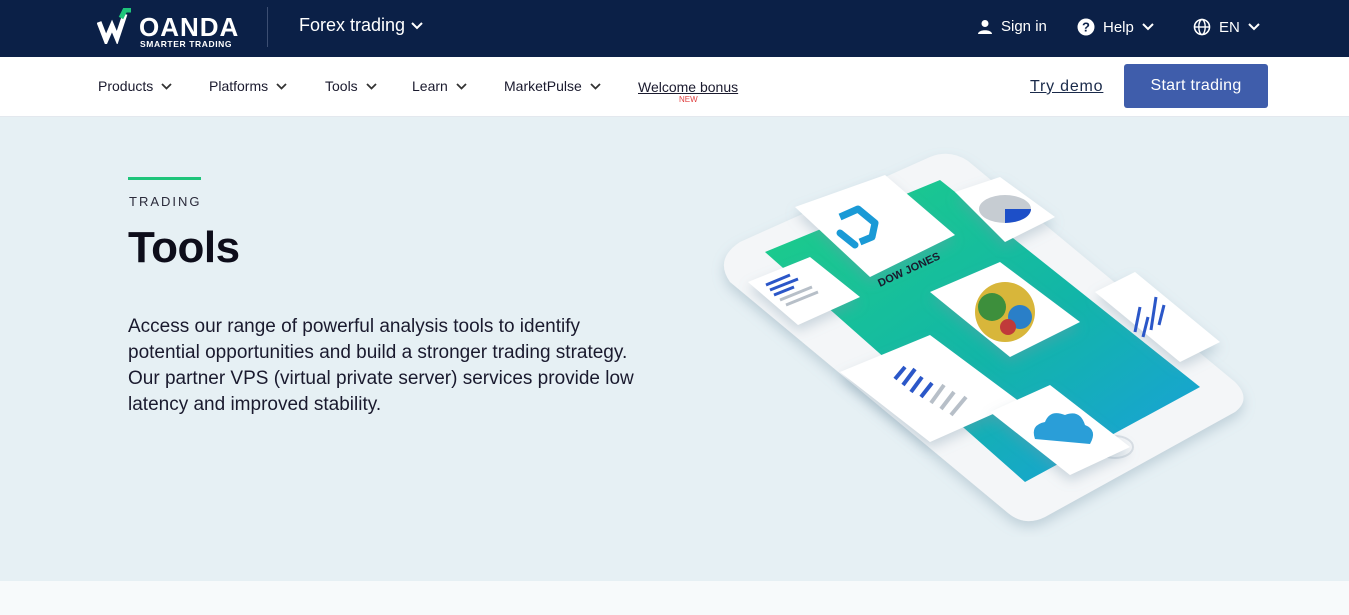 The height and width of the screenshot is (615, 1349). I want to click on help-label: Help, so click(1118, 27).